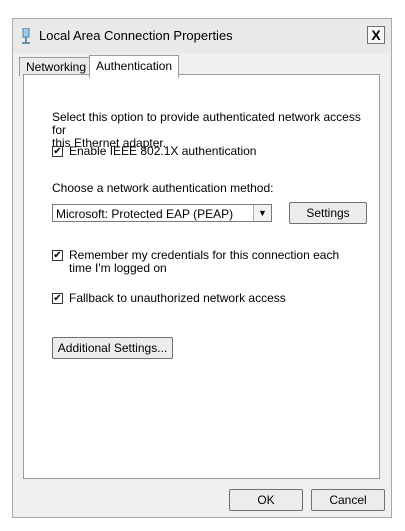 The width and height of the screenshot is (405, 531). I want to click on auth-method-value: Microsoft: Protected EAP (PEAP), so click(145, 214).